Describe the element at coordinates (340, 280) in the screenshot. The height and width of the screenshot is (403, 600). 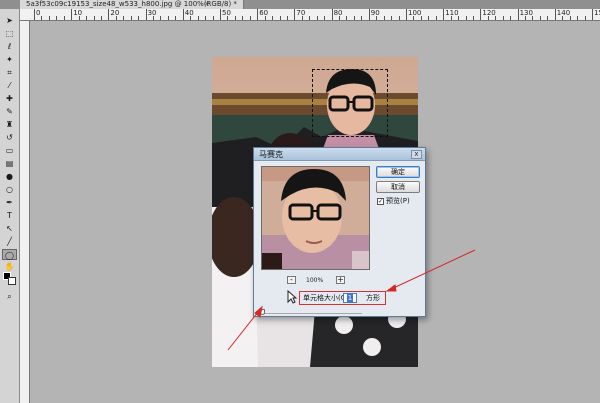
I see `zoom-in-button: +` at that location.